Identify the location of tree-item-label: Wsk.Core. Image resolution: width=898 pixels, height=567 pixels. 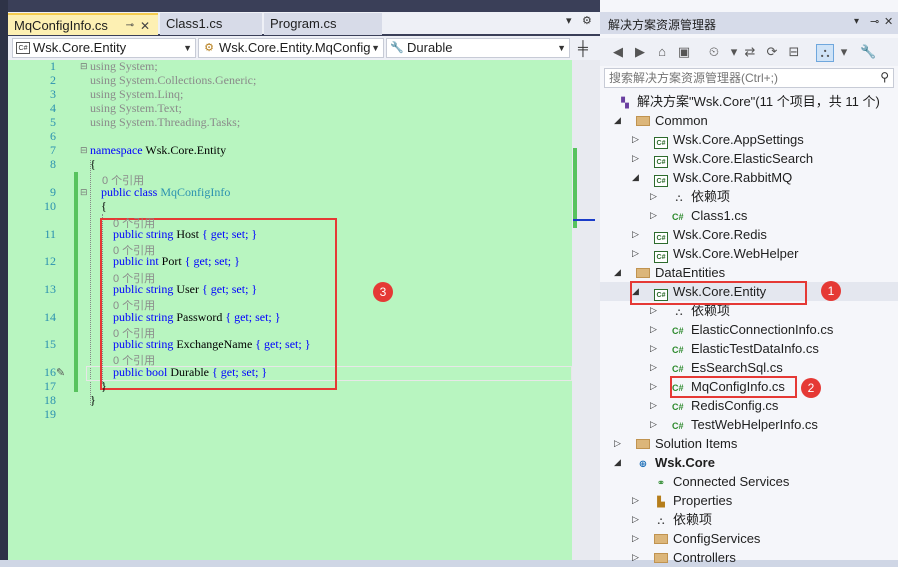
(685, 462).